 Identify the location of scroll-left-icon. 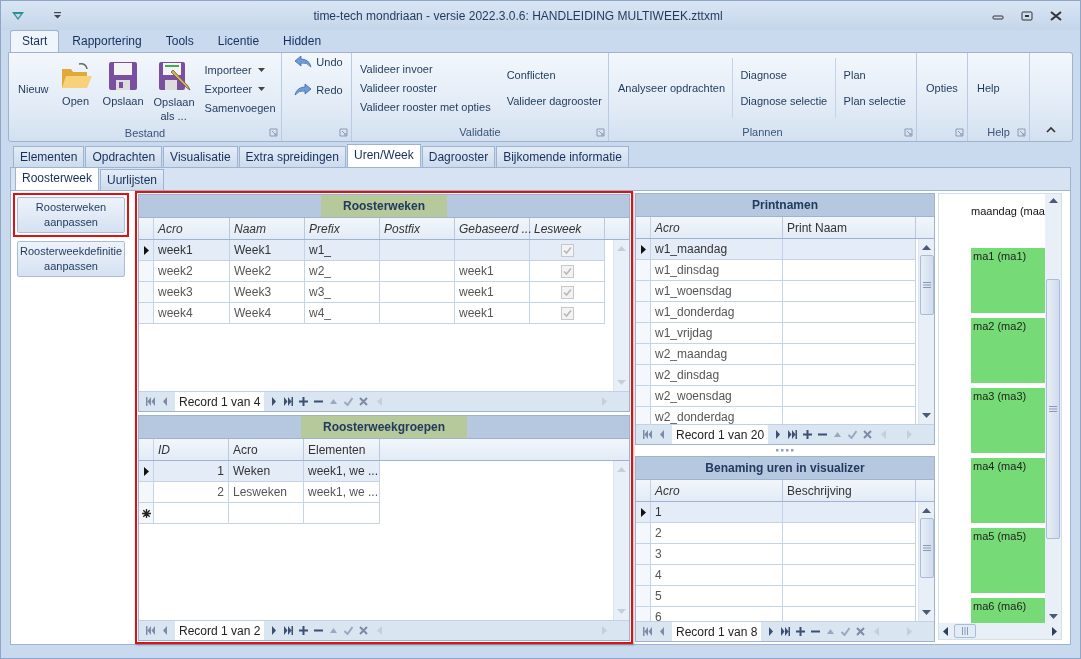
(945, 631).